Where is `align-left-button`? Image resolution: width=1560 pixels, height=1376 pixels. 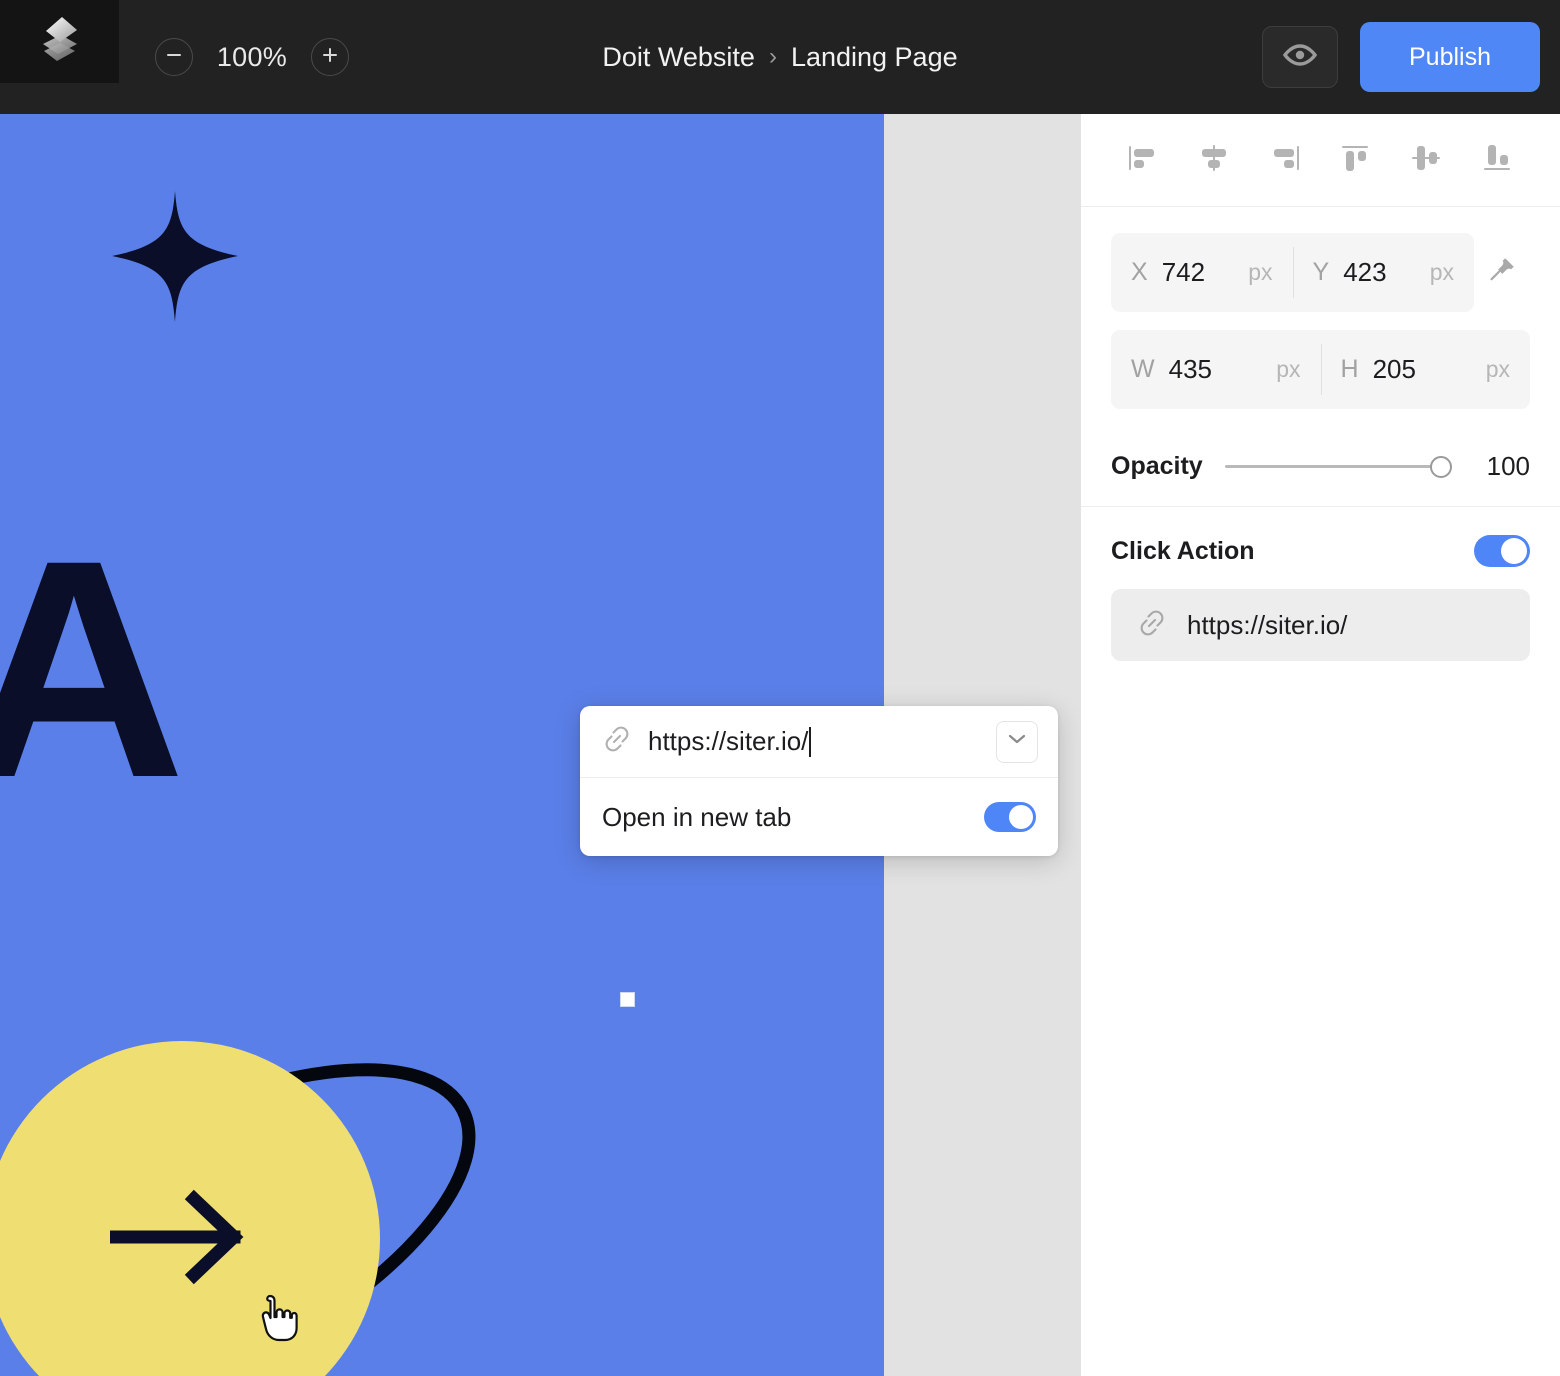
align-left-button is located at coordinates (1142, 160).